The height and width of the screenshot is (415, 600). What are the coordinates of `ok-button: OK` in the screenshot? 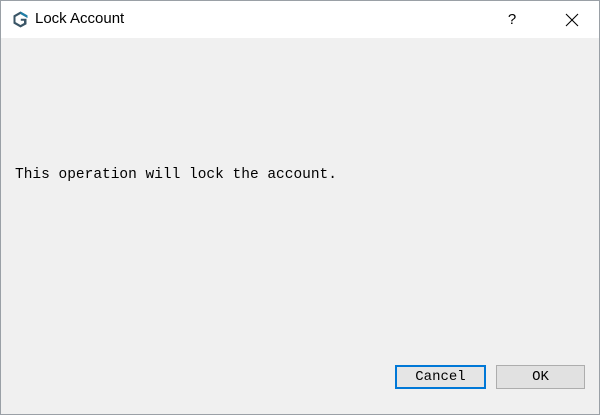 It's located at (540, 377).